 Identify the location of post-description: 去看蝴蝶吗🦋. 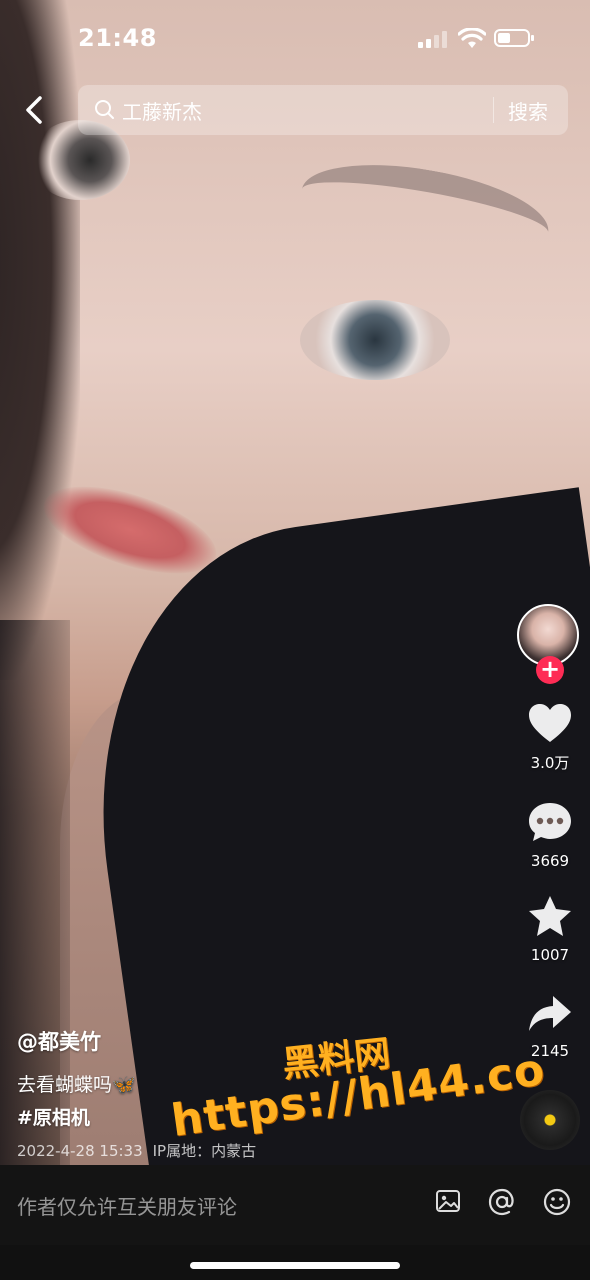
(136, 1083).